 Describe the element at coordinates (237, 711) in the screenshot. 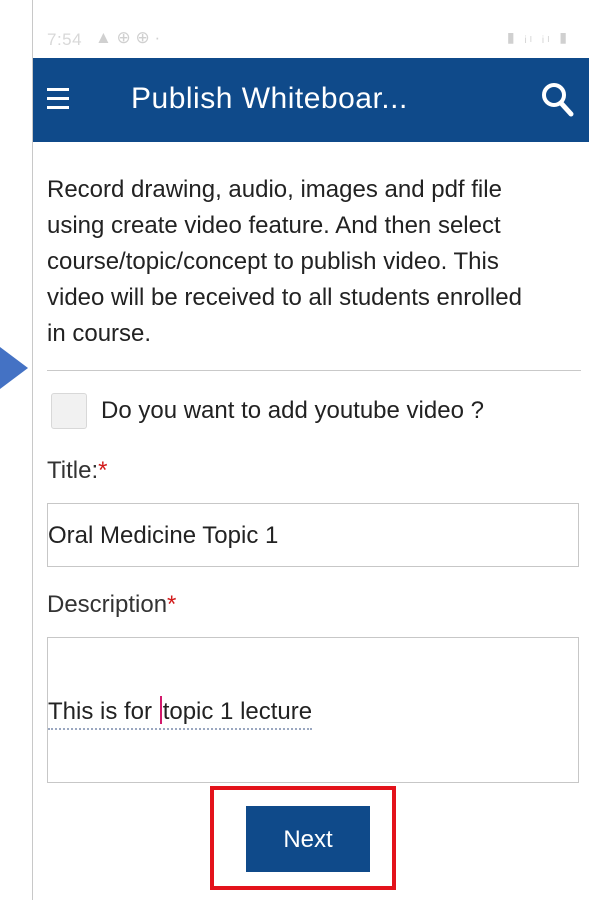

I see `description-text-after-caret: topic 1 lecture` at that location.